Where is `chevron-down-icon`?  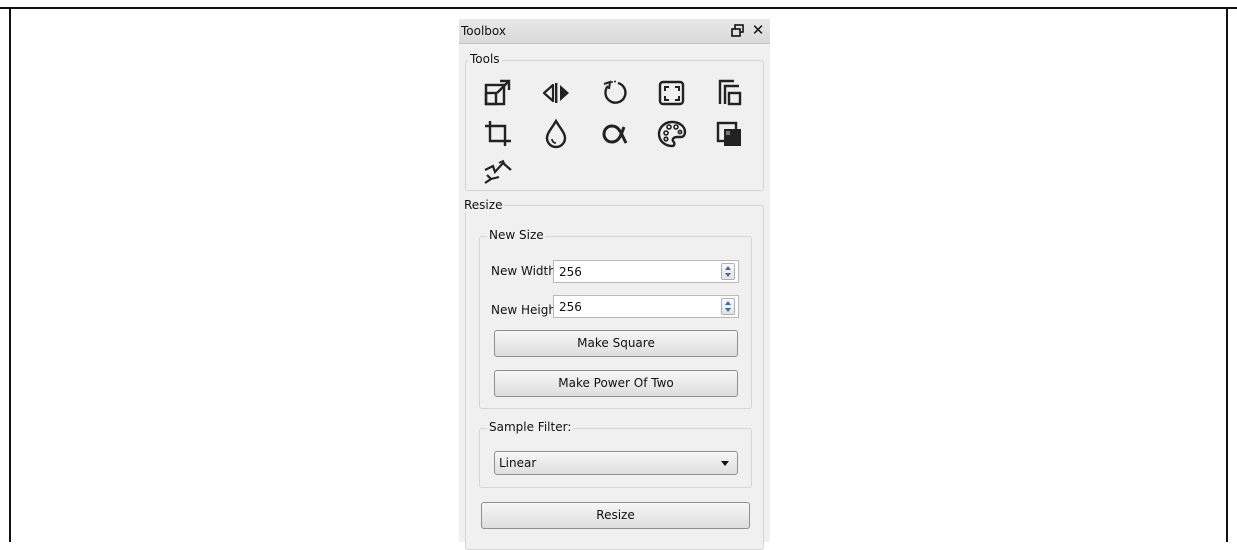
chevron-down-icon is located at coordinates (725, 463).